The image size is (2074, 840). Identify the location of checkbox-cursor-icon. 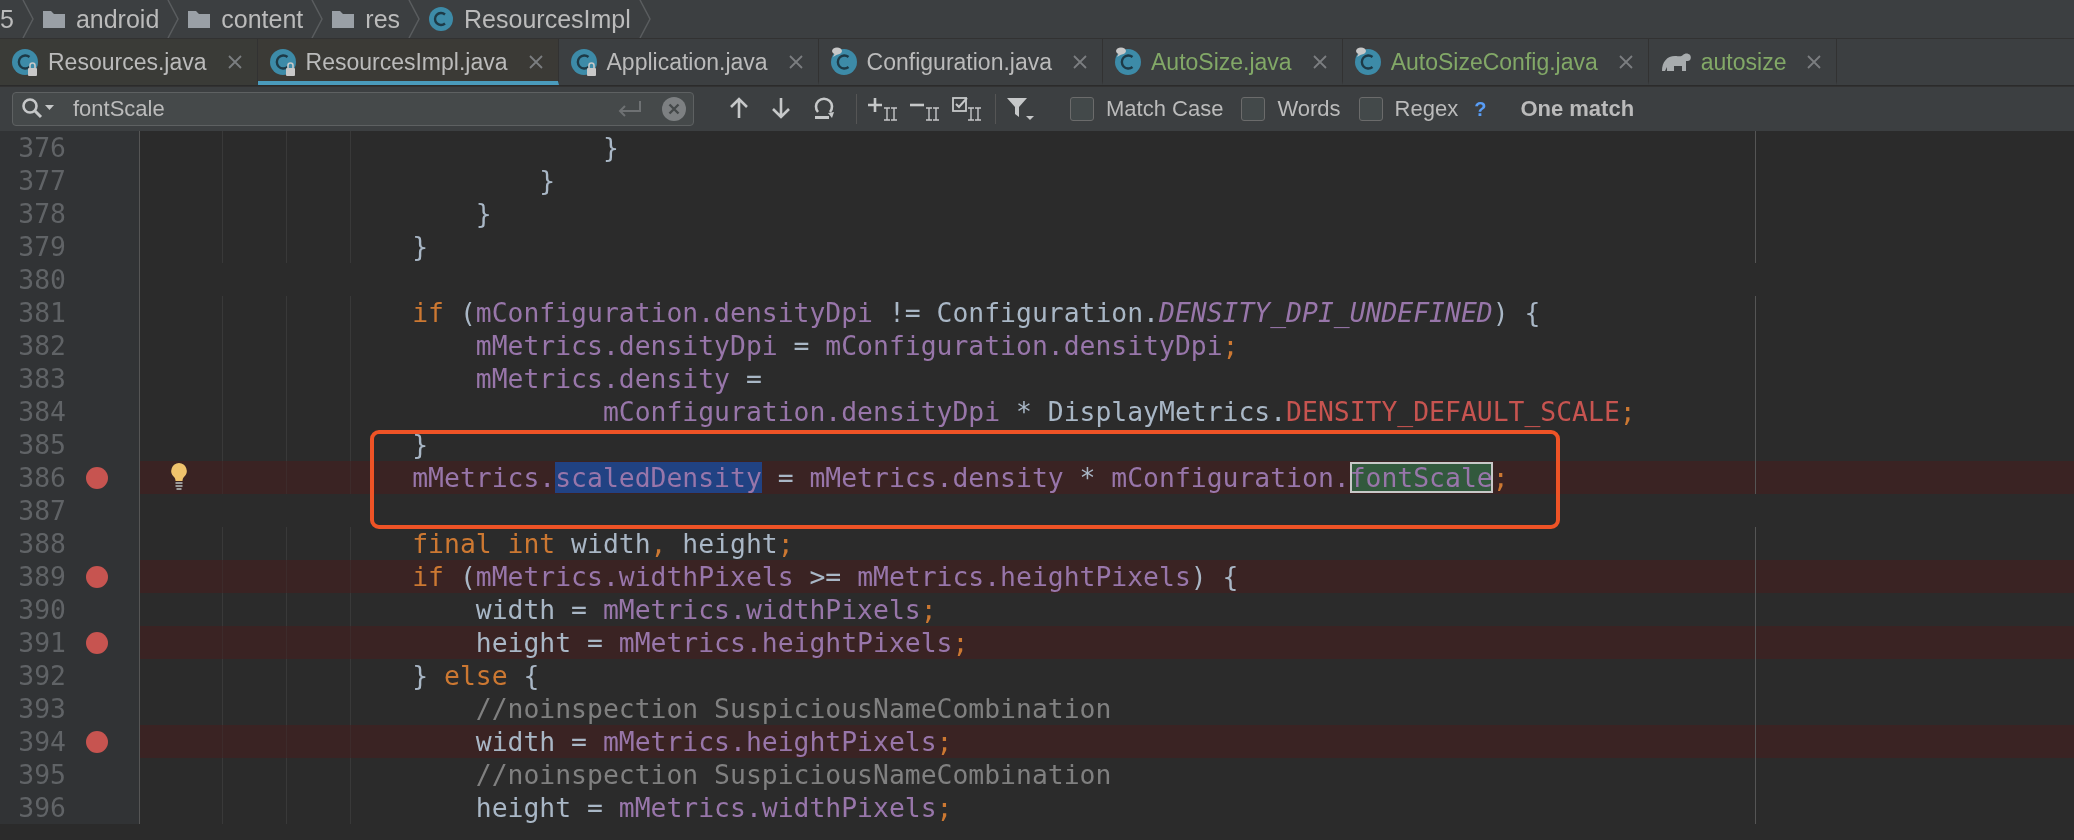
(967, 109).